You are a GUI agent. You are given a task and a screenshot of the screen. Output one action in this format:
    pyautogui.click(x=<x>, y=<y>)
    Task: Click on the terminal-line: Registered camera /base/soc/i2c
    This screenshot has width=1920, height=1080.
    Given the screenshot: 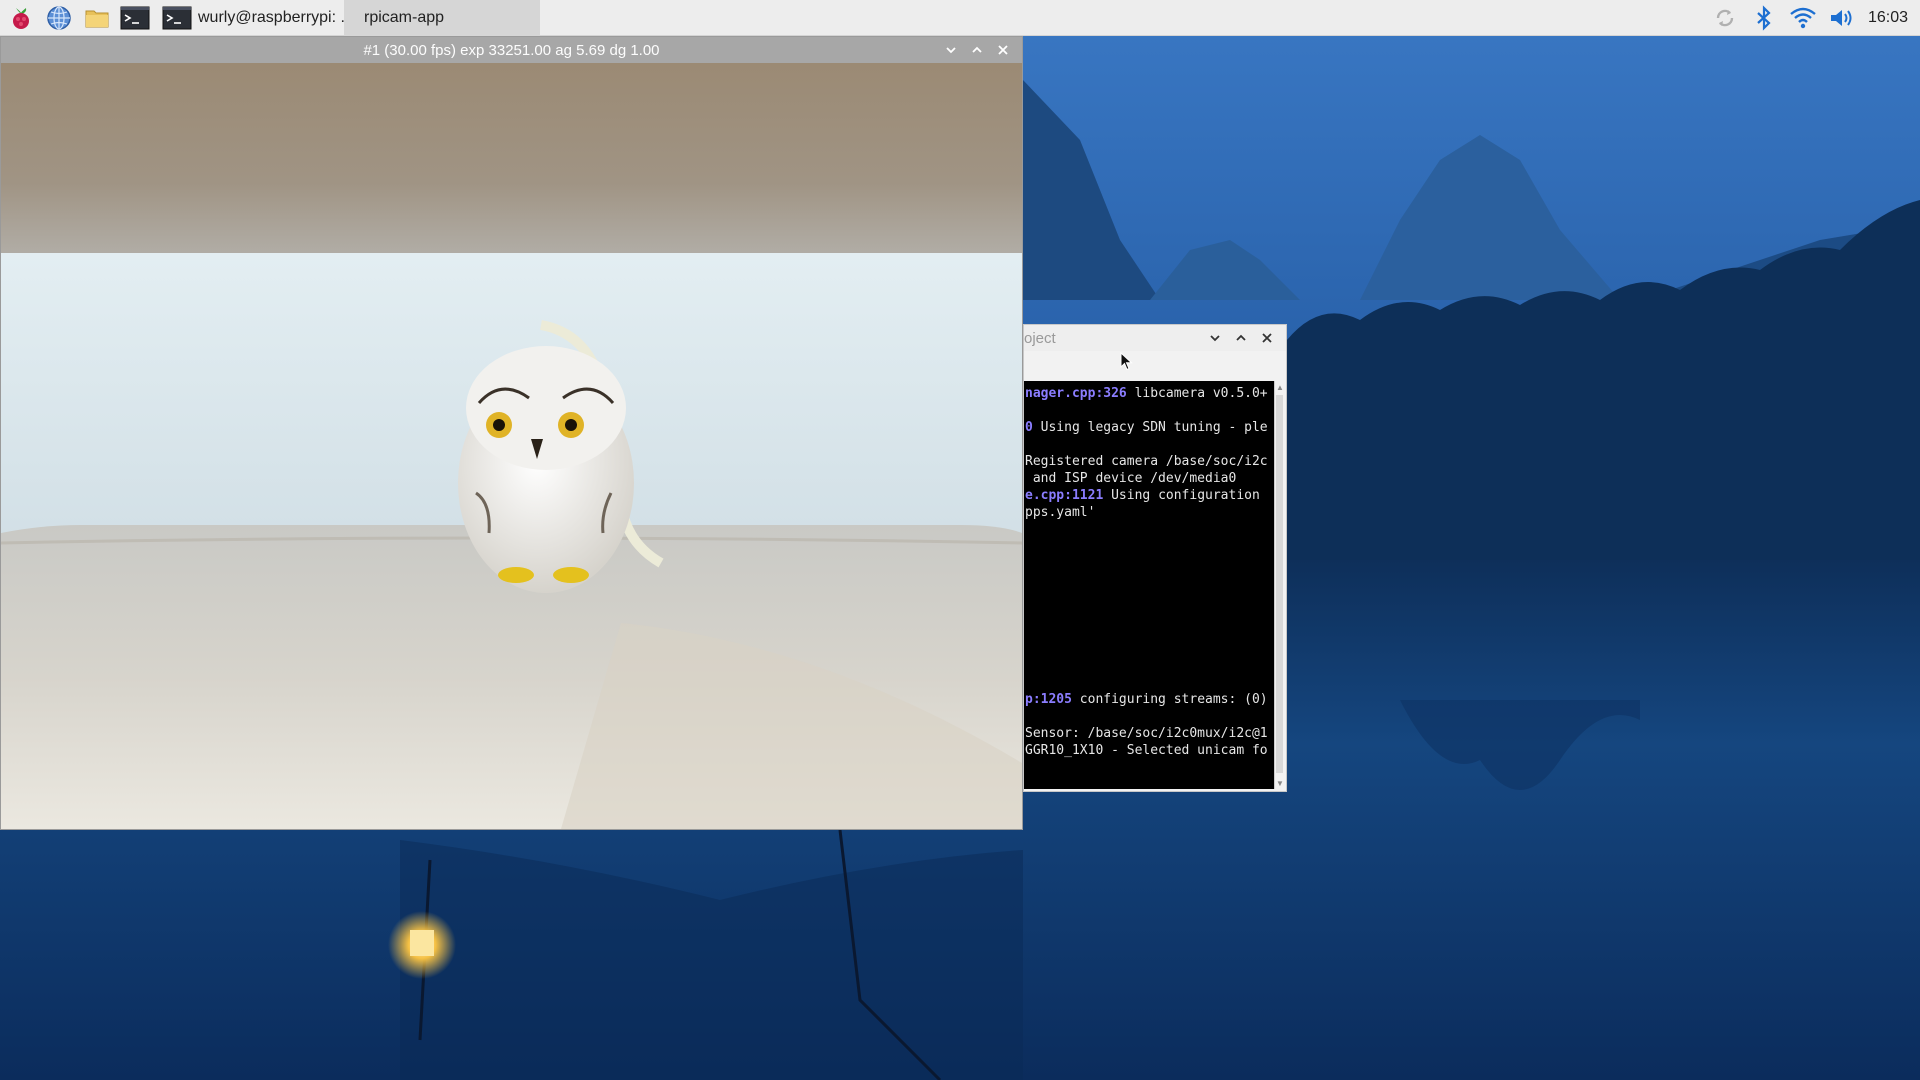 What is the action you would take?
    pyautogui.click(x=1149, y=461)
    